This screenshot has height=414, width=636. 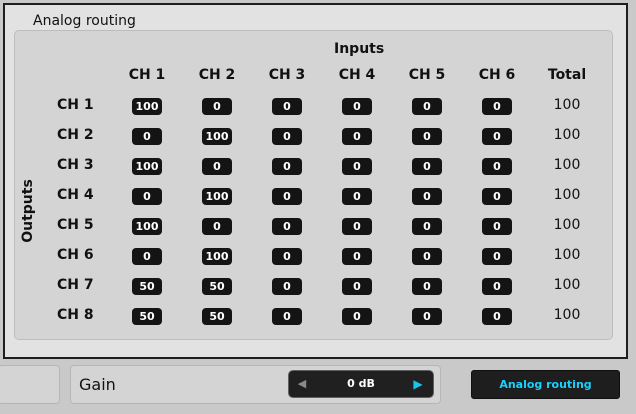 What do you see at coordinates (302, 384) in the screenshot?
I see `decrease-arrow-icon: ◀` at bounding box center [302, 384].